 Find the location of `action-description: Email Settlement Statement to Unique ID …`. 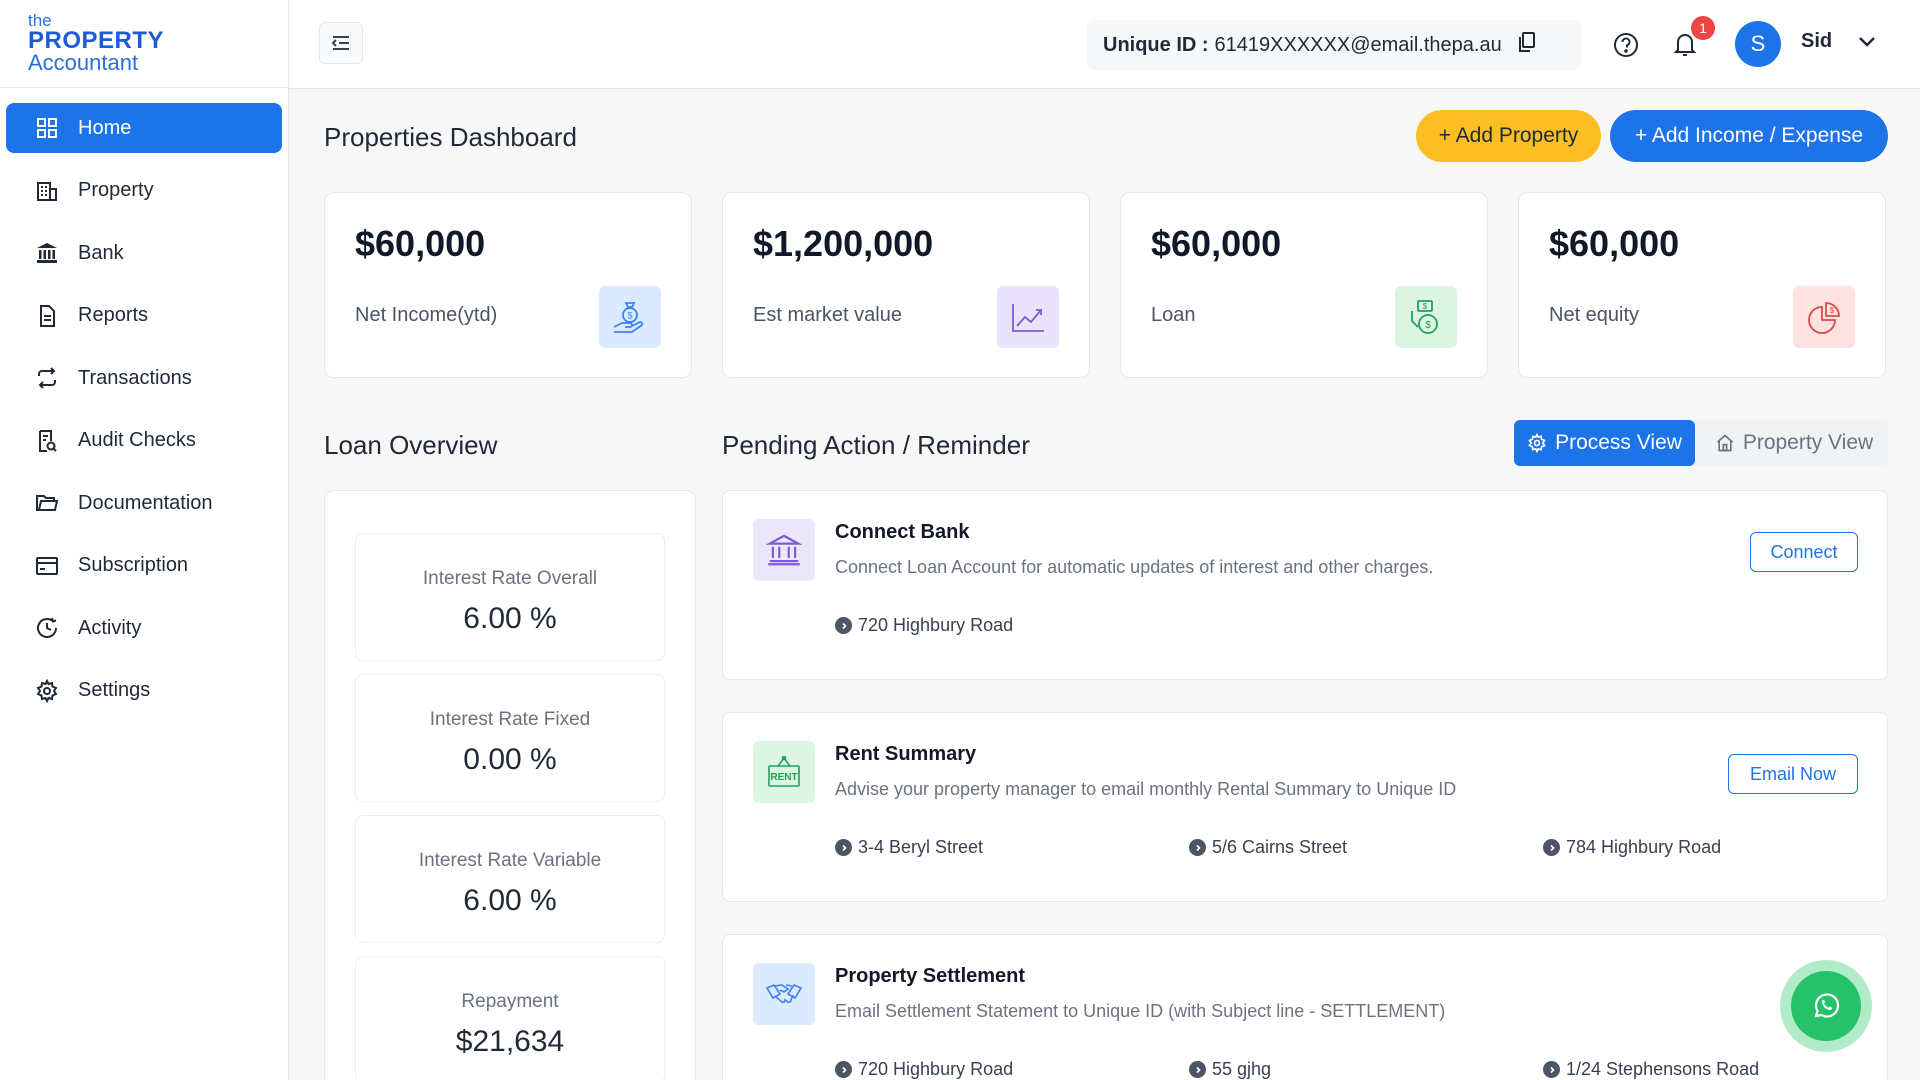

action-description: Email Settlement Statement to Unique ID … is located at coordinates (1140, 1011).